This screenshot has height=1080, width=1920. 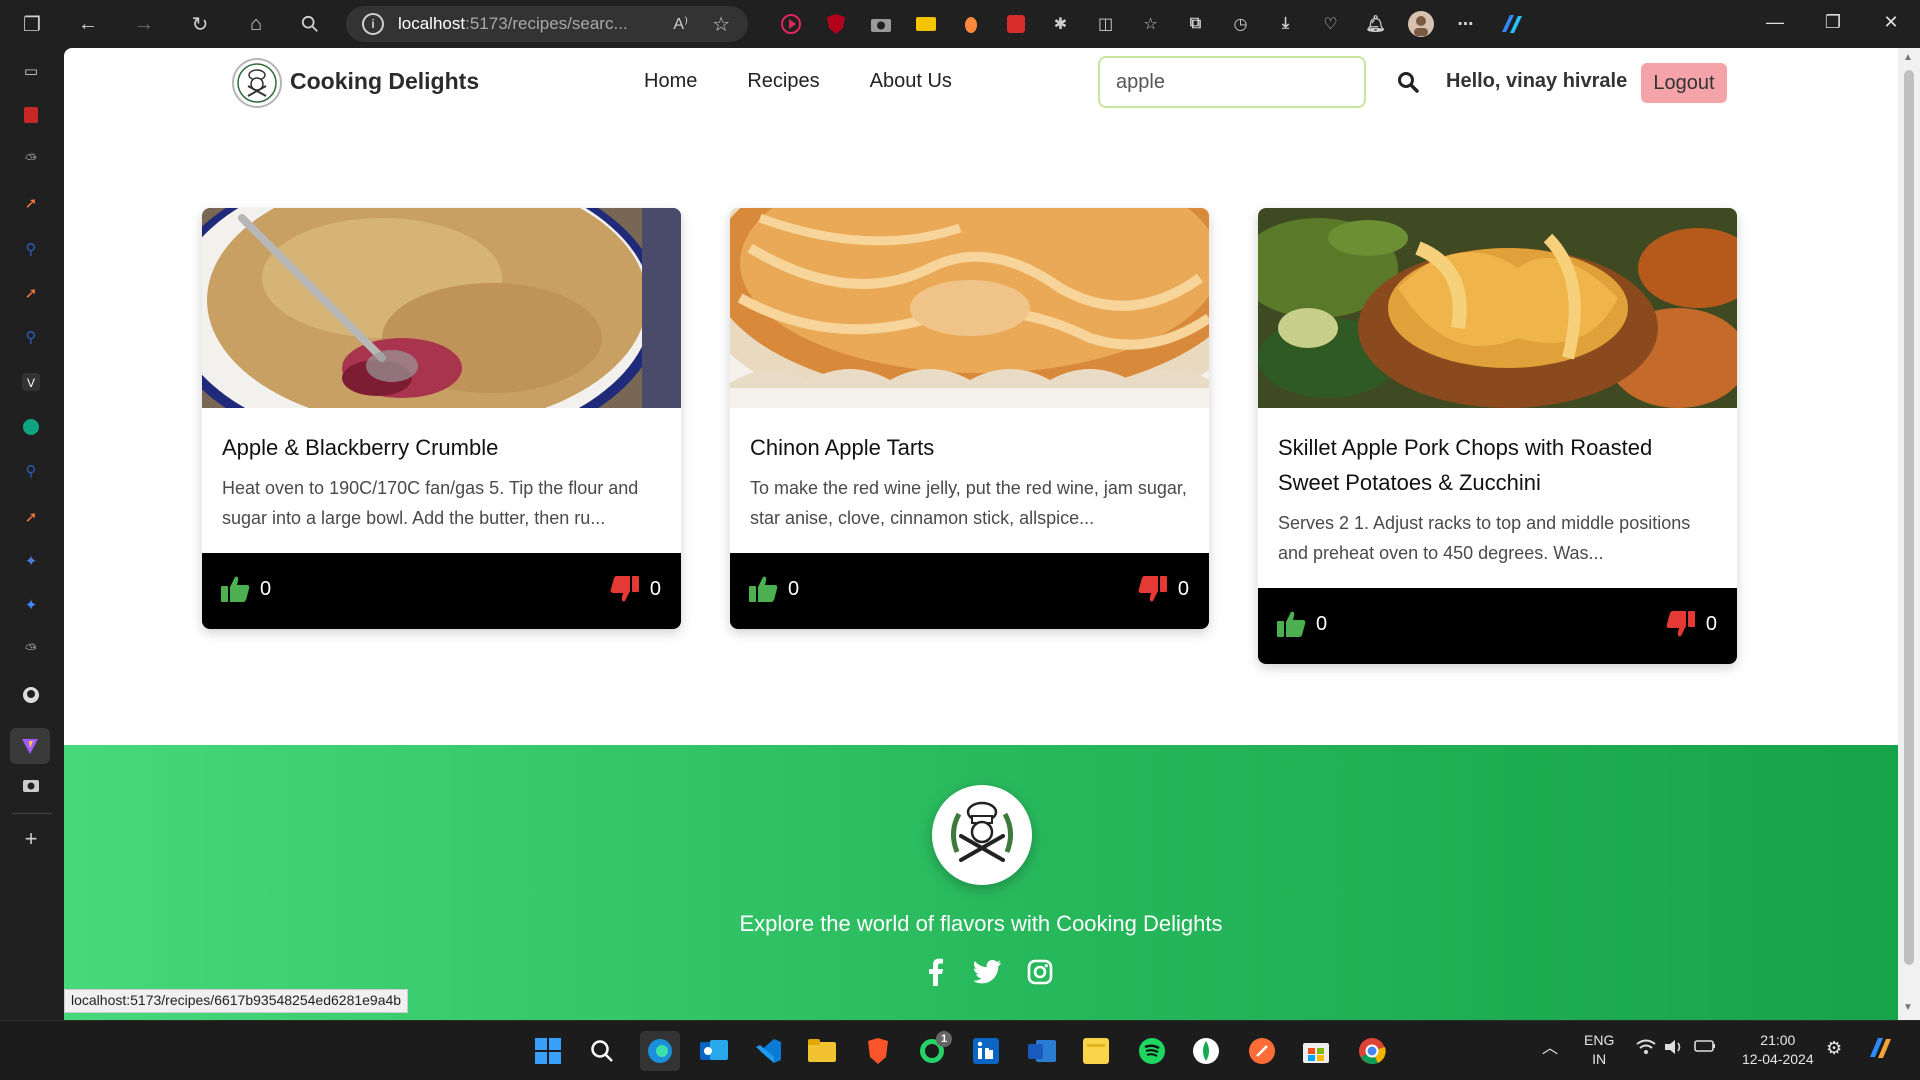 What do you see at coordinates (200, 24) in the screenshot?
I see `refresh-button: ↻` at bounding box center [200, 24].